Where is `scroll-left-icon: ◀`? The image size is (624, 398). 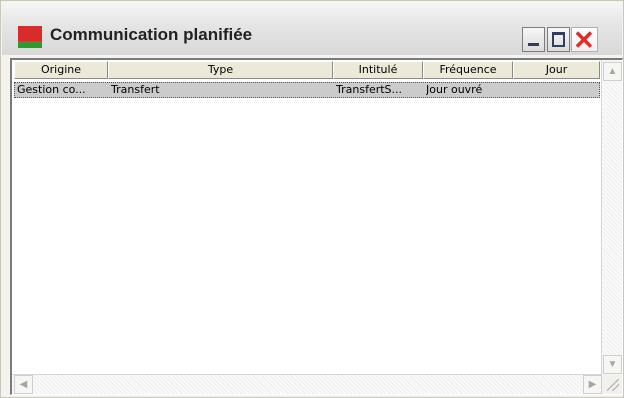 scroll-left-icon: ◀ is located at coordinates (23, 384).